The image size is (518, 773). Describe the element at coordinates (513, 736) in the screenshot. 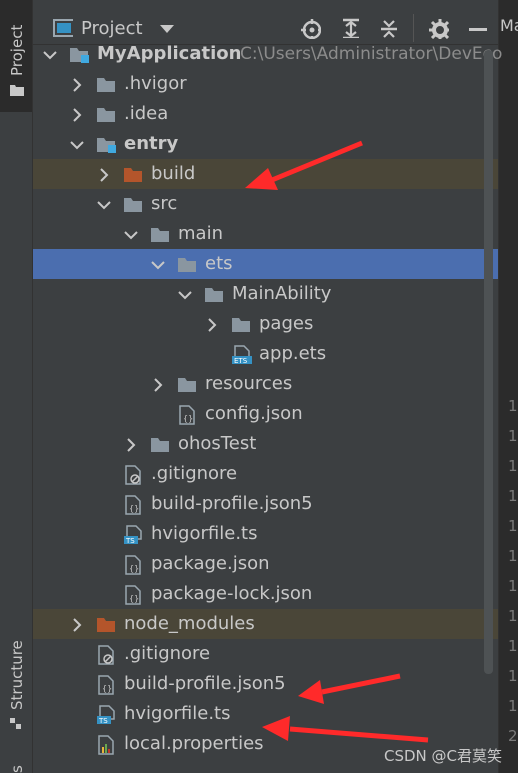

I see `line-number: 2` at that location.